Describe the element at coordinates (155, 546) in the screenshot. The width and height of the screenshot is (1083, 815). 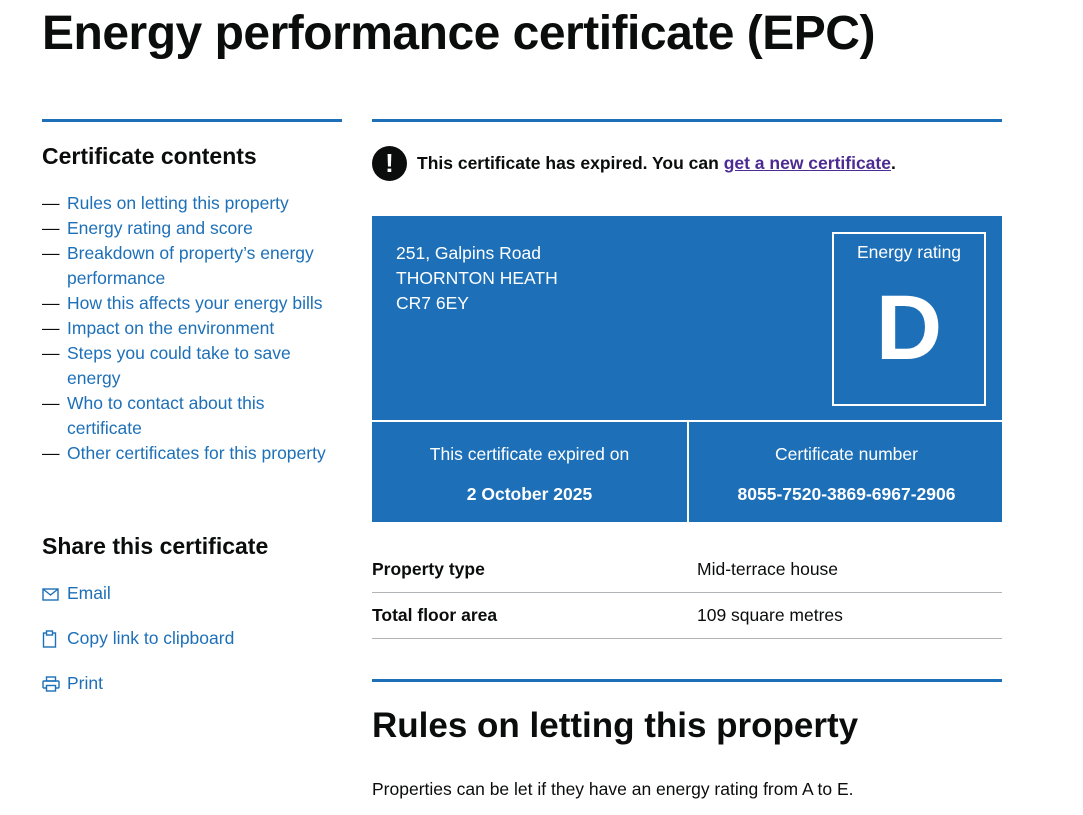
I see `share-heading: Share this certificate` at that location.